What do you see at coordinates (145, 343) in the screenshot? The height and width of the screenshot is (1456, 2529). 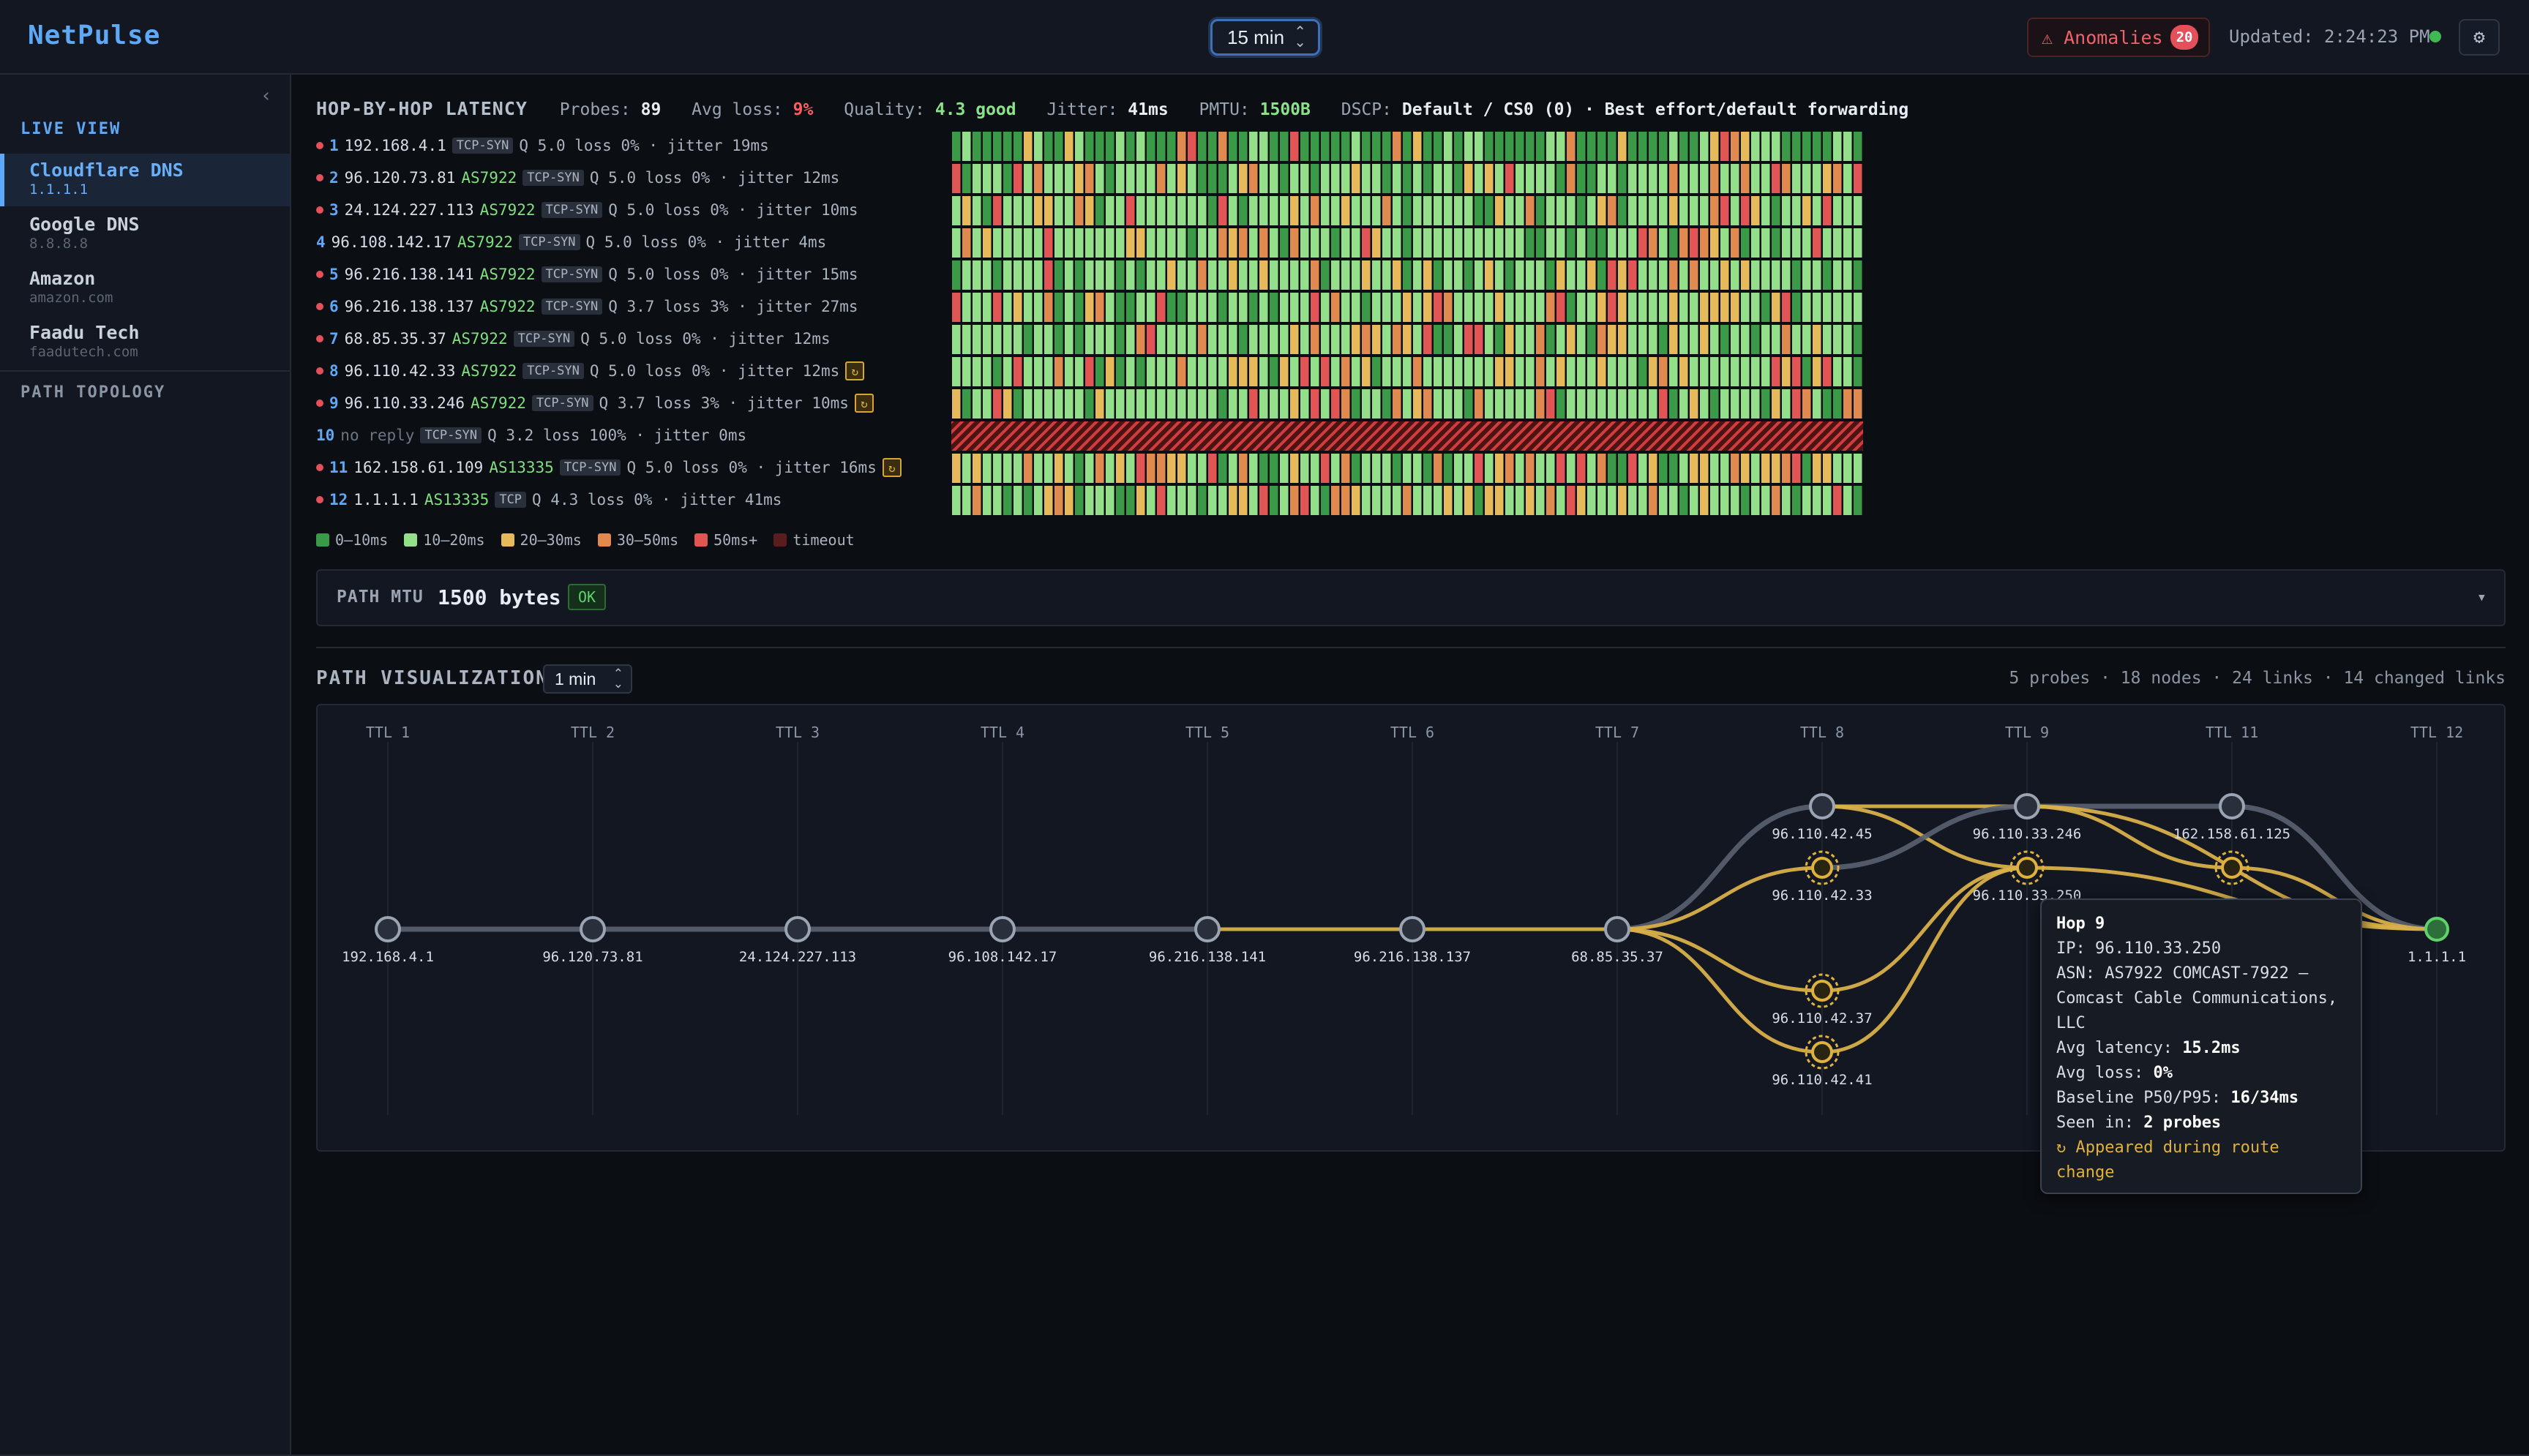 I see `sidebar-item-faadu-tech: Faadu Tech faadutech.com` at bounding box center [145, 343].